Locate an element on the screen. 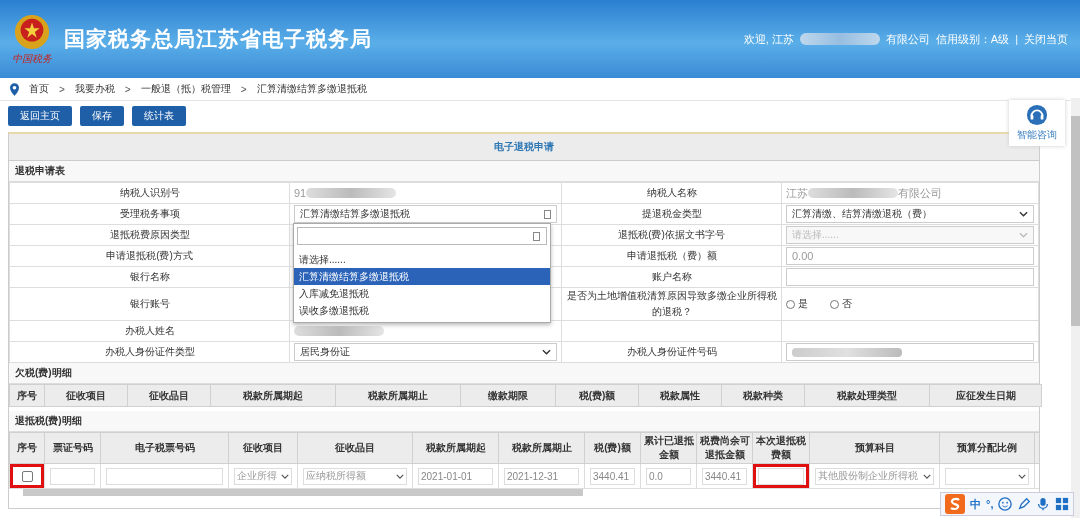 The width and height of the screenshot is (1080, 518). field-label: 提退税金类型 is located at coordinates (671, 213).